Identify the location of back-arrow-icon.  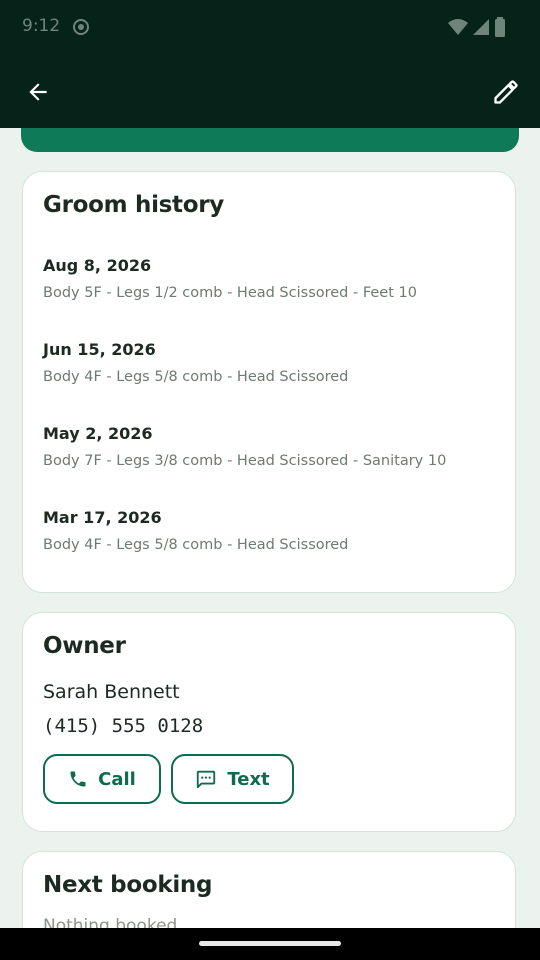
(38, 92).